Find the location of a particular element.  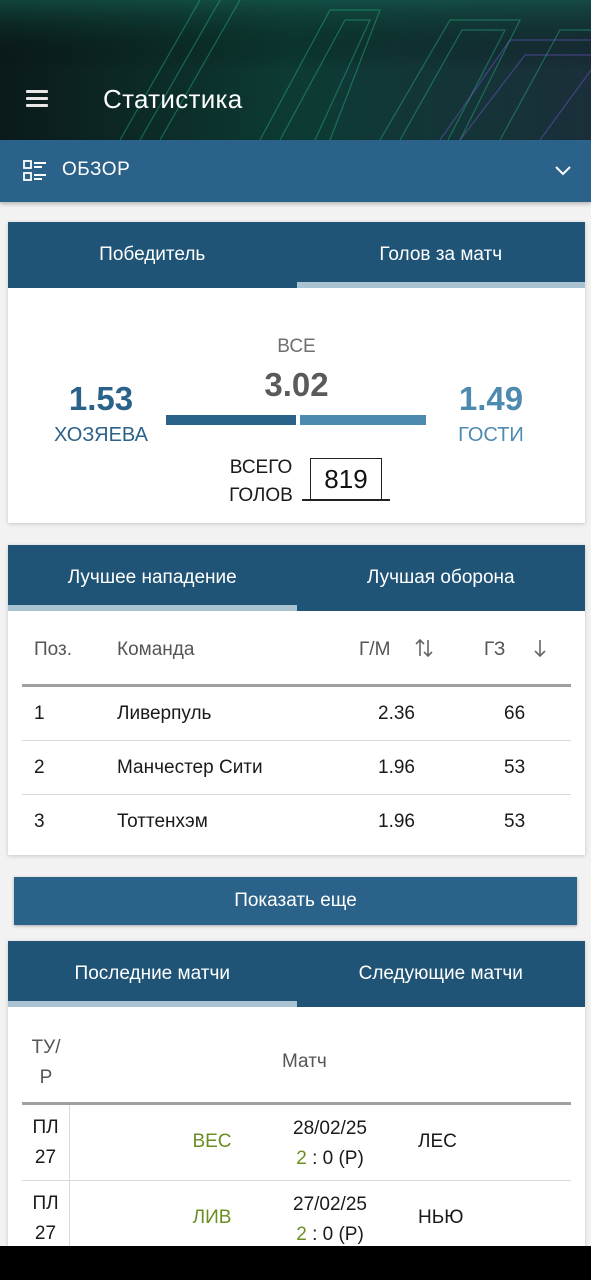

match-row: ПЛ 27 ВЕС 28/02/25 2 : 0 (Р) ЛЕС is located at coordinates (296, 1143).